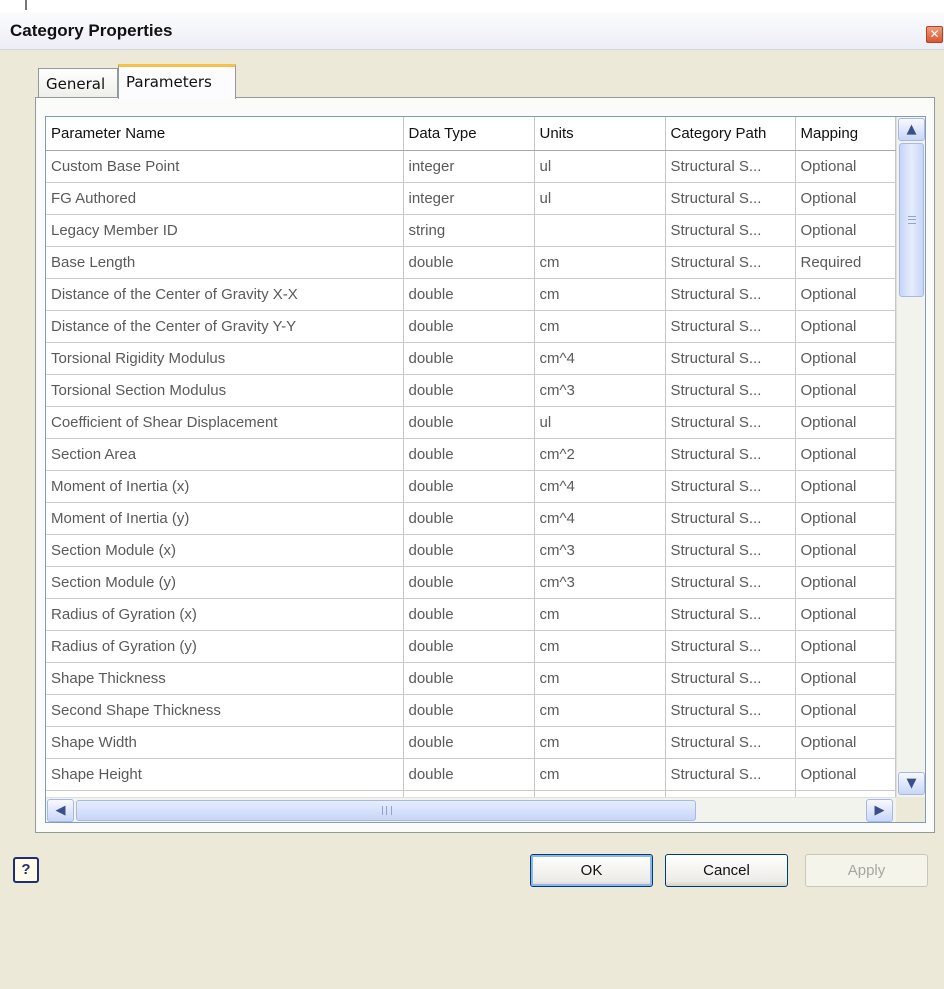  Describe the element at coordinates (225, 774) in the screenshot. I see `parameter-name-cell: Shape Height` at that location.